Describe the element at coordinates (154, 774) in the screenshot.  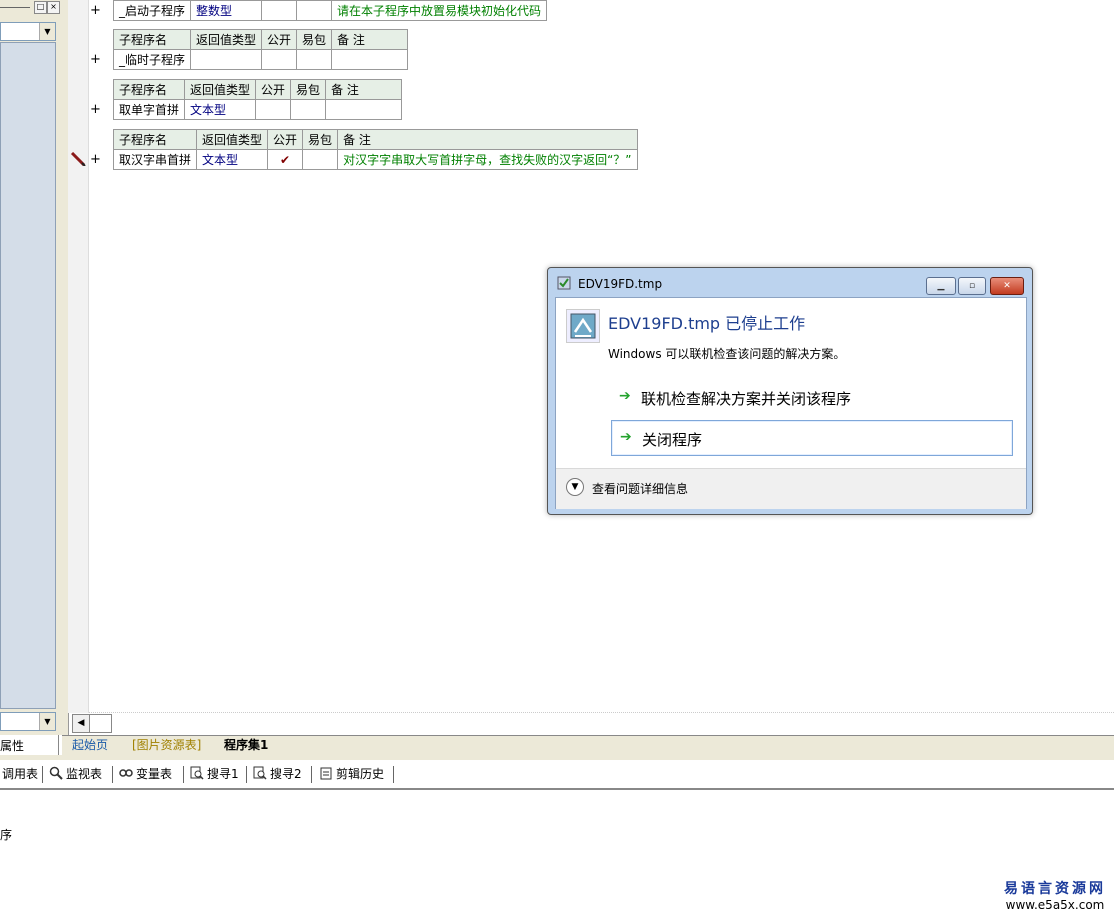
I see `tab-label: 变量表` at that location.